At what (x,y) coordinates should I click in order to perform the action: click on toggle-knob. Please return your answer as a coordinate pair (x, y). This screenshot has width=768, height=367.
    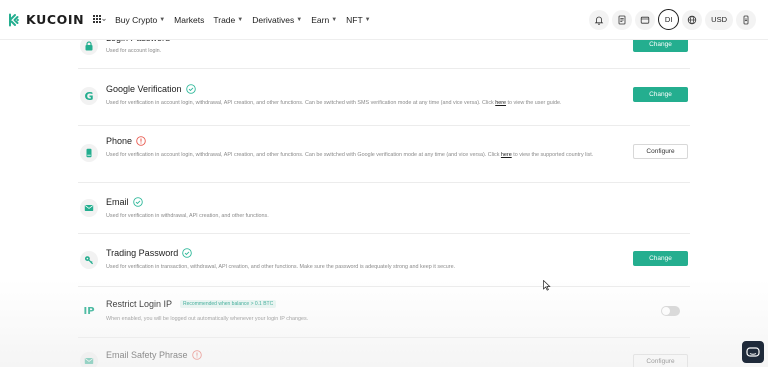
    Looking at the image, I should click on (666, 311).